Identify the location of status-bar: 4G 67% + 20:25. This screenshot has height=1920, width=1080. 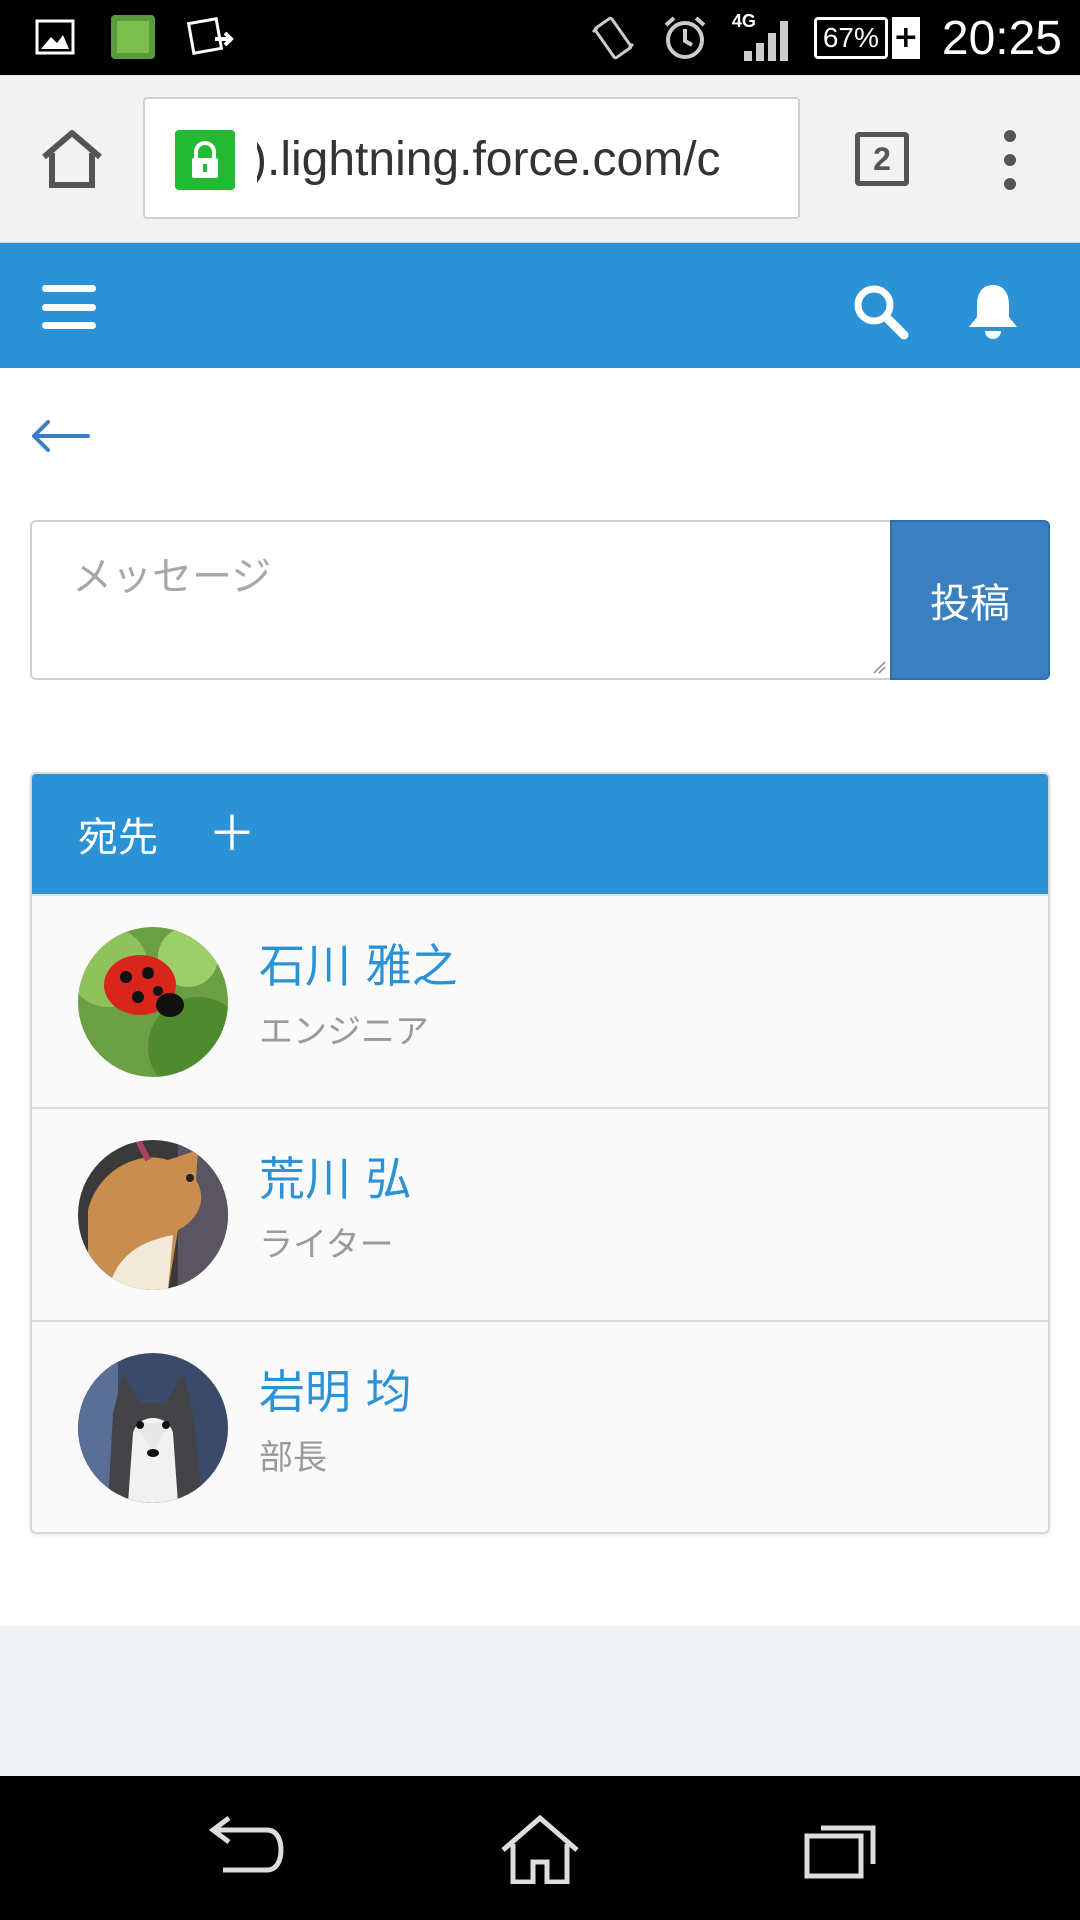
(540, 37).